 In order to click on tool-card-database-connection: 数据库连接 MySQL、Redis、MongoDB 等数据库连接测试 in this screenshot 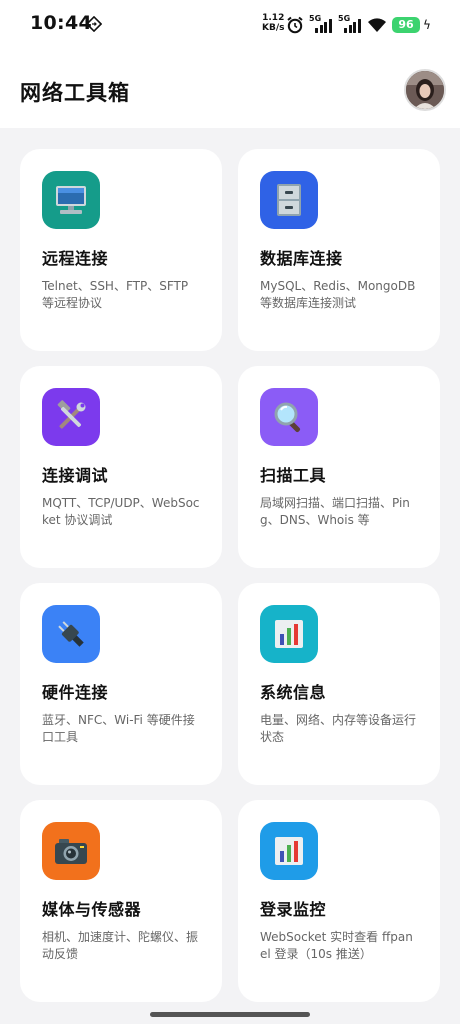, I will do `click(339, 250)`.